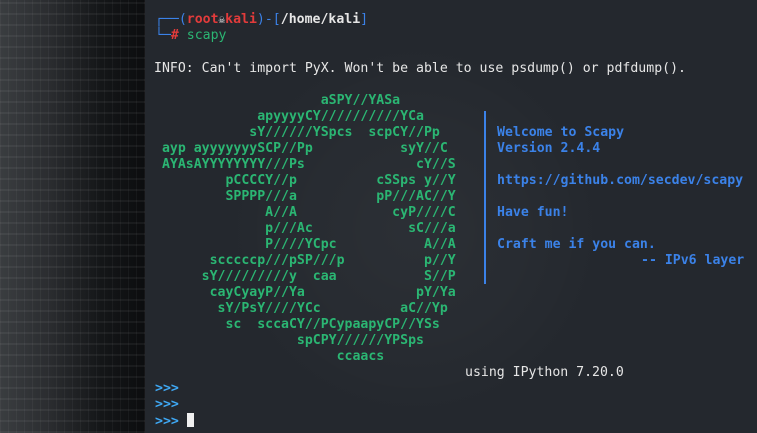 This screenshot has width=757, height=433. I want to click on shell-prompt-line: ┌──(root☠kali)-[/home/kali], so click(261, 20).